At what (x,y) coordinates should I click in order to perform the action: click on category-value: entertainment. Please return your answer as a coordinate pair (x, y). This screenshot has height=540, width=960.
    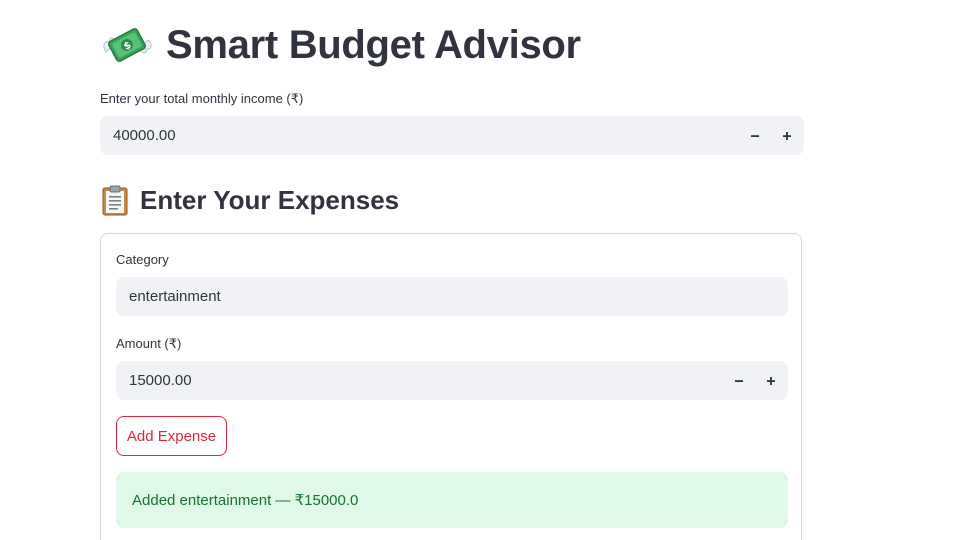
    Looking at the image, I should click on (168, 296).